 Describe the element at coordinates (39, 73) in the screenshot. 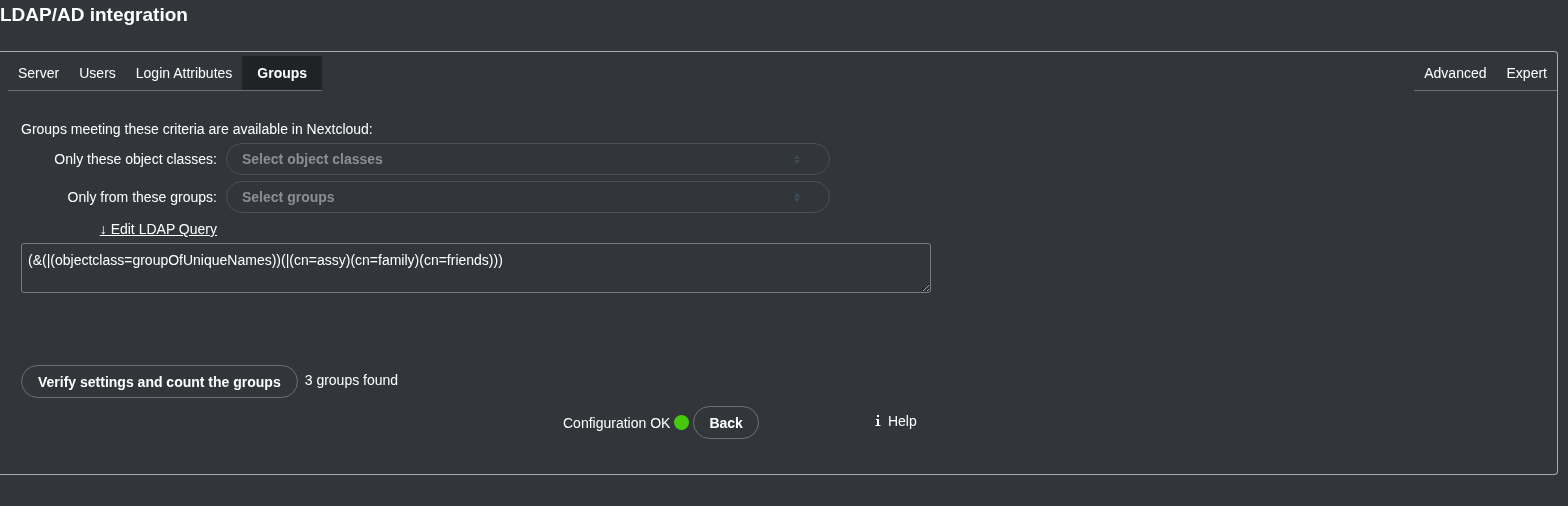

I see `tab: Server` at that location.